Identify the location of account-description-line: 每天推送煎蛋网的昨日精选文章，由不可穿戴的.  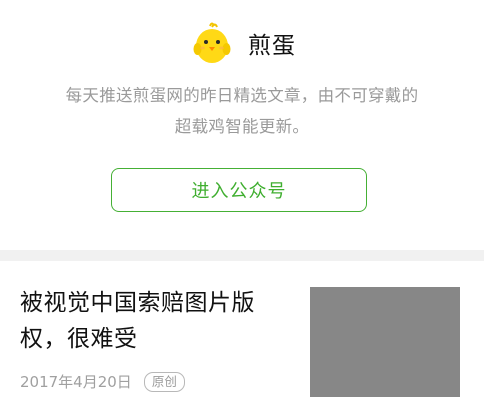
(242, 95).